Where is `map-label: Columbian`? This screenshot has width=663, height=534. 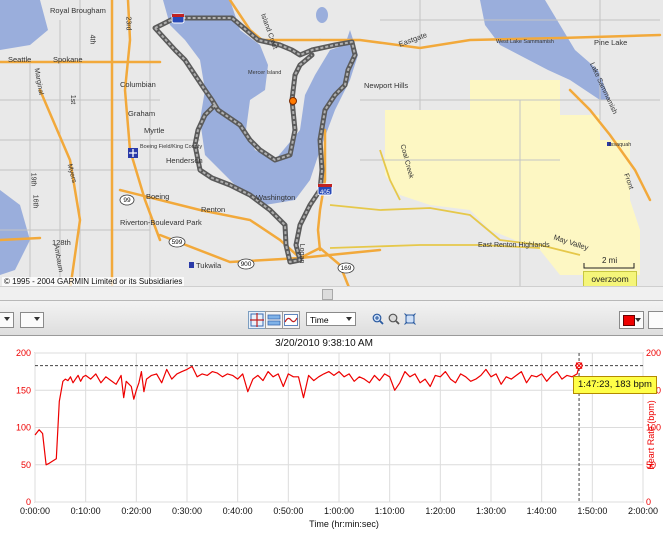 map-label: Columbian is located at coordinates (138, 84).